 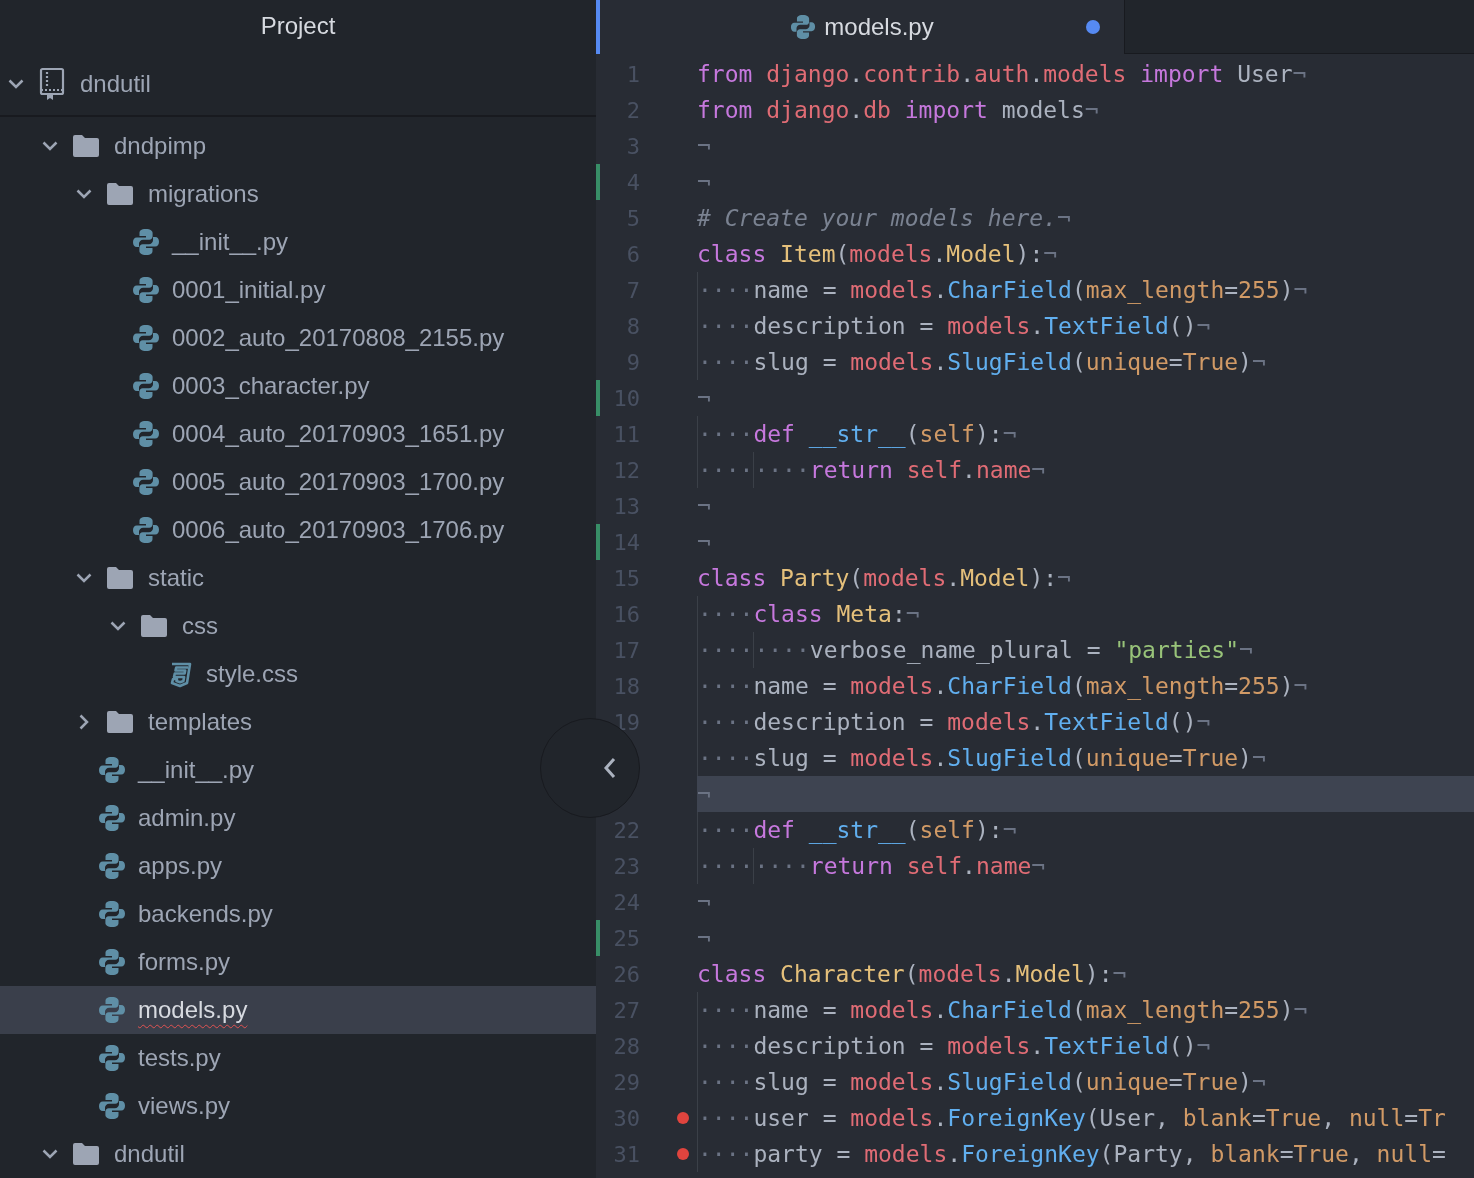 What do you see at coordinates (268, 1106) in the screenshot?
I see `tree-item: views.py` at bounding box center [268, 1106].